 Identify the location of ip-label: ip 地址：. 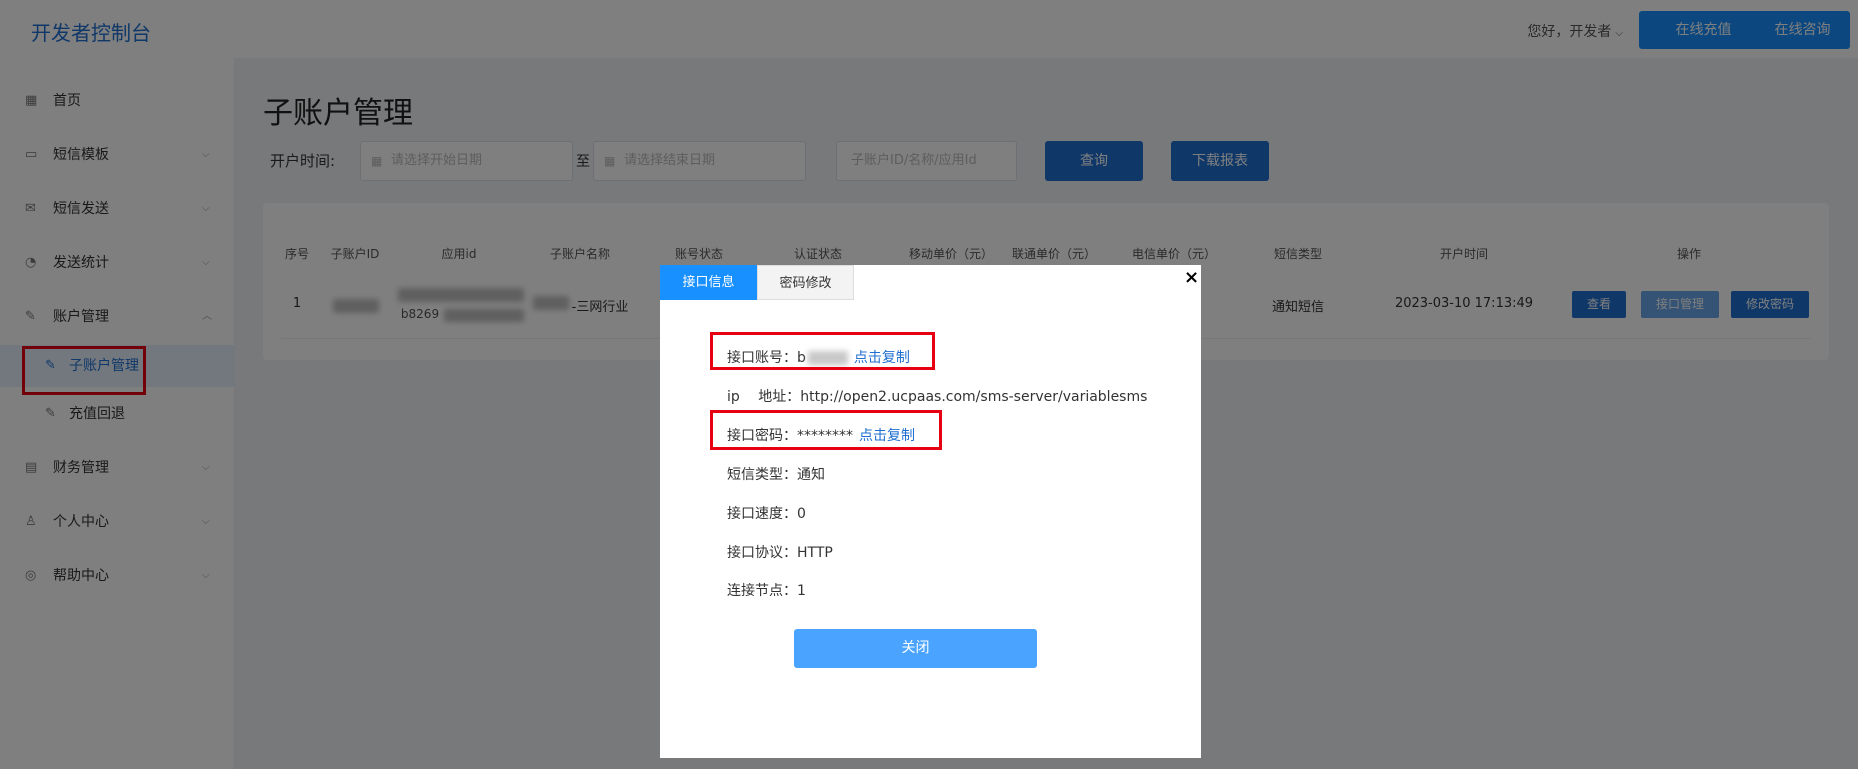
(764, 397).